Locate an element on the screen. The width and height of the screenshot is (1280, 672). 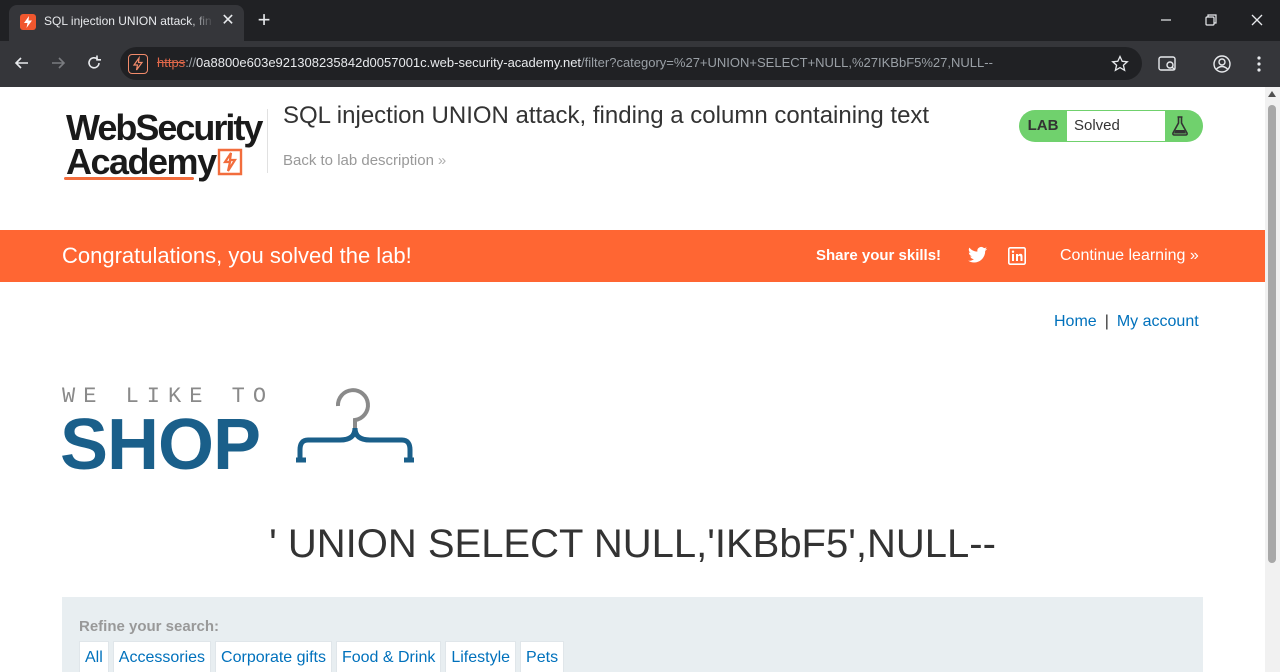
continue-learning-link: Continue learning » is located at coordinates (1129, 256).